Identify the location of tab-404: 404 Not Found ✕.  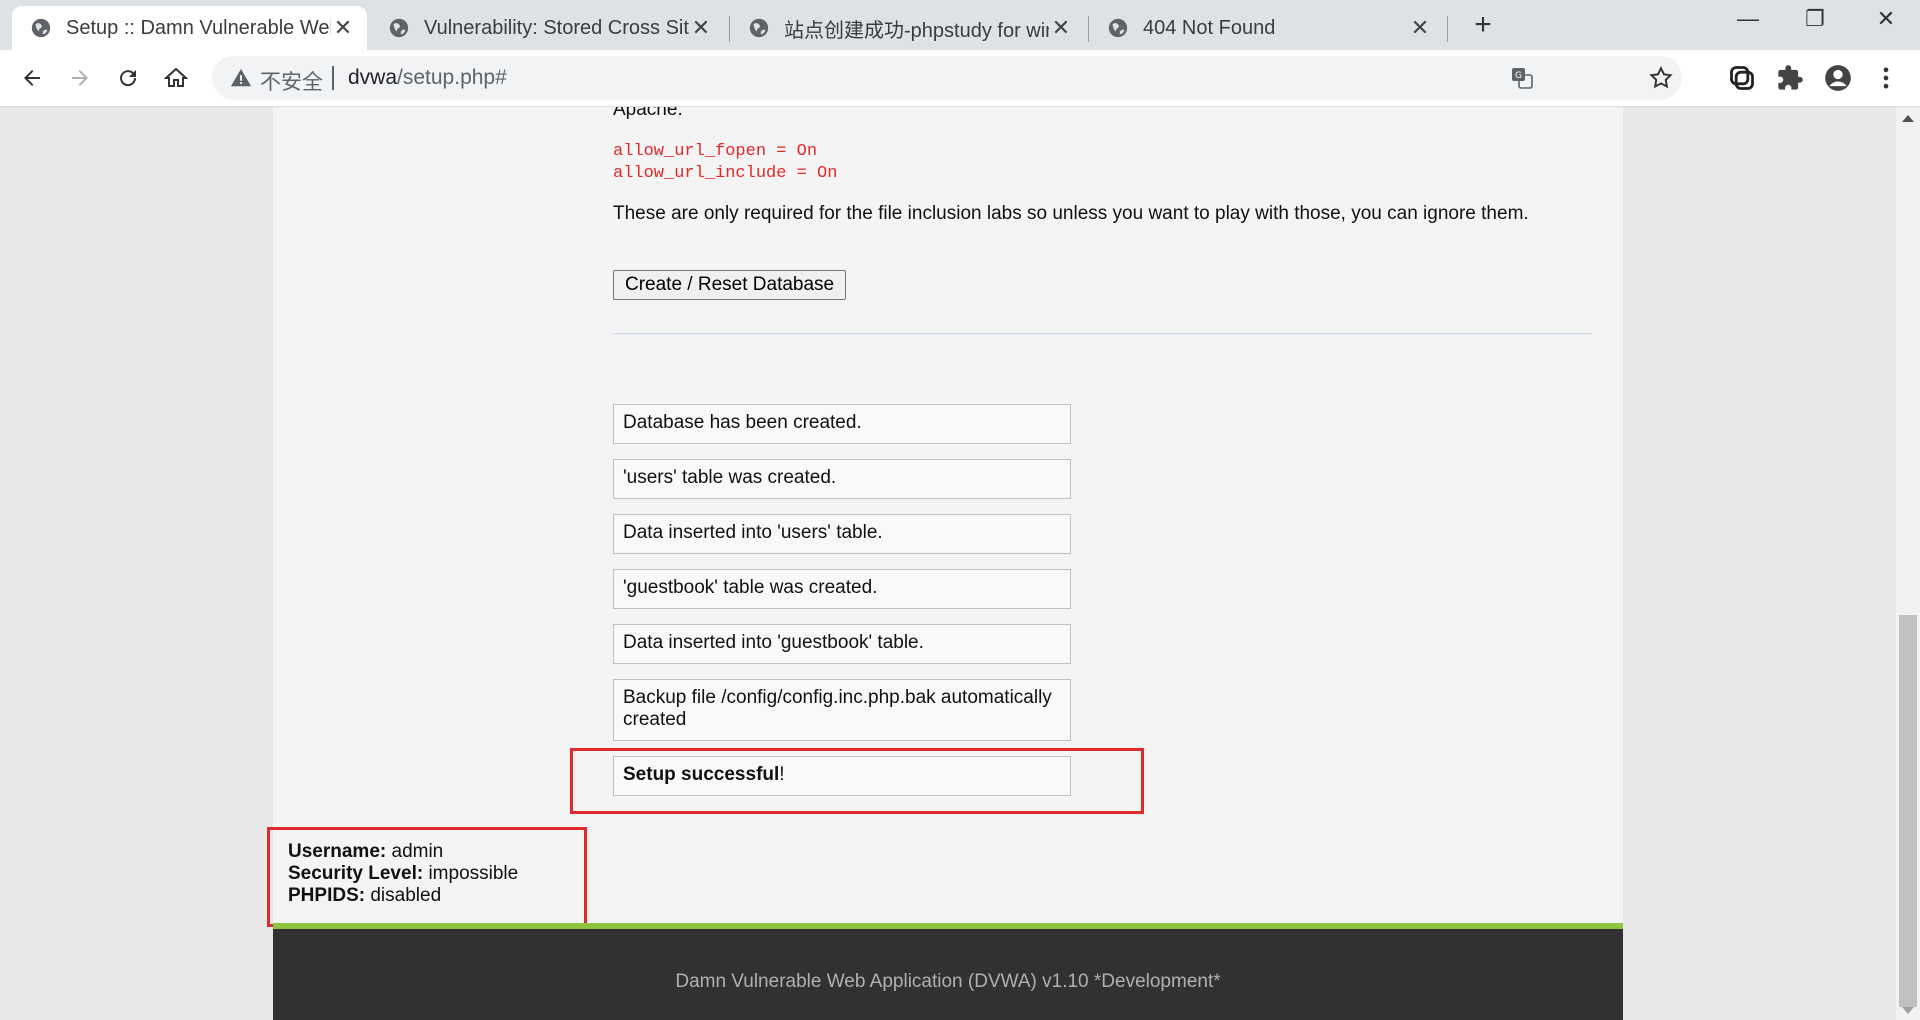
(1266, 28).